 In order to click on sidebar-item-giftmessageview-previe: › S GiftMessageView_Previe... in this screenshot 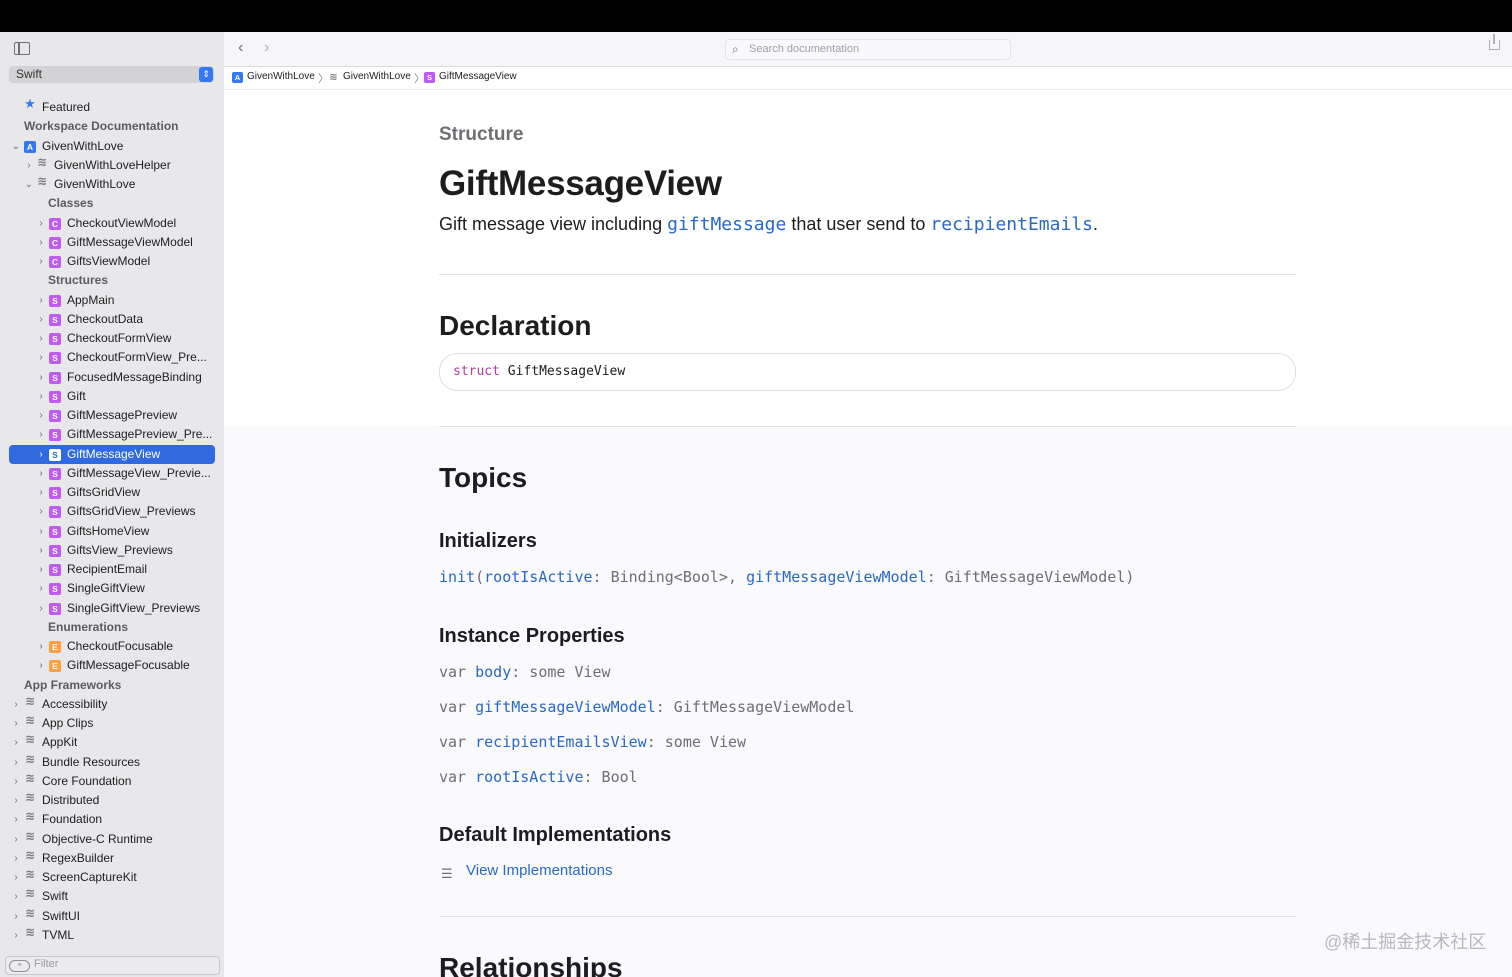, I will do `click(112, 473)`.